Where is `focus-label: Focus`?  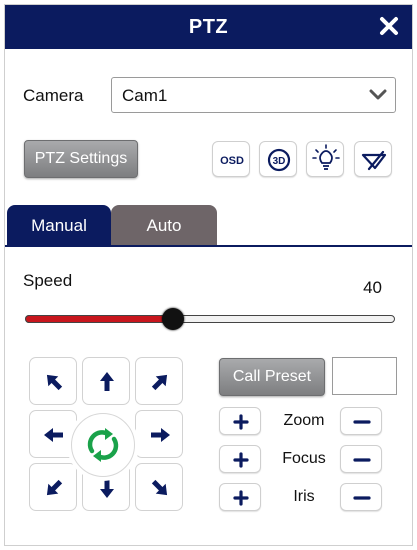 focus-label: Focus is located at coordinates (304, 458).